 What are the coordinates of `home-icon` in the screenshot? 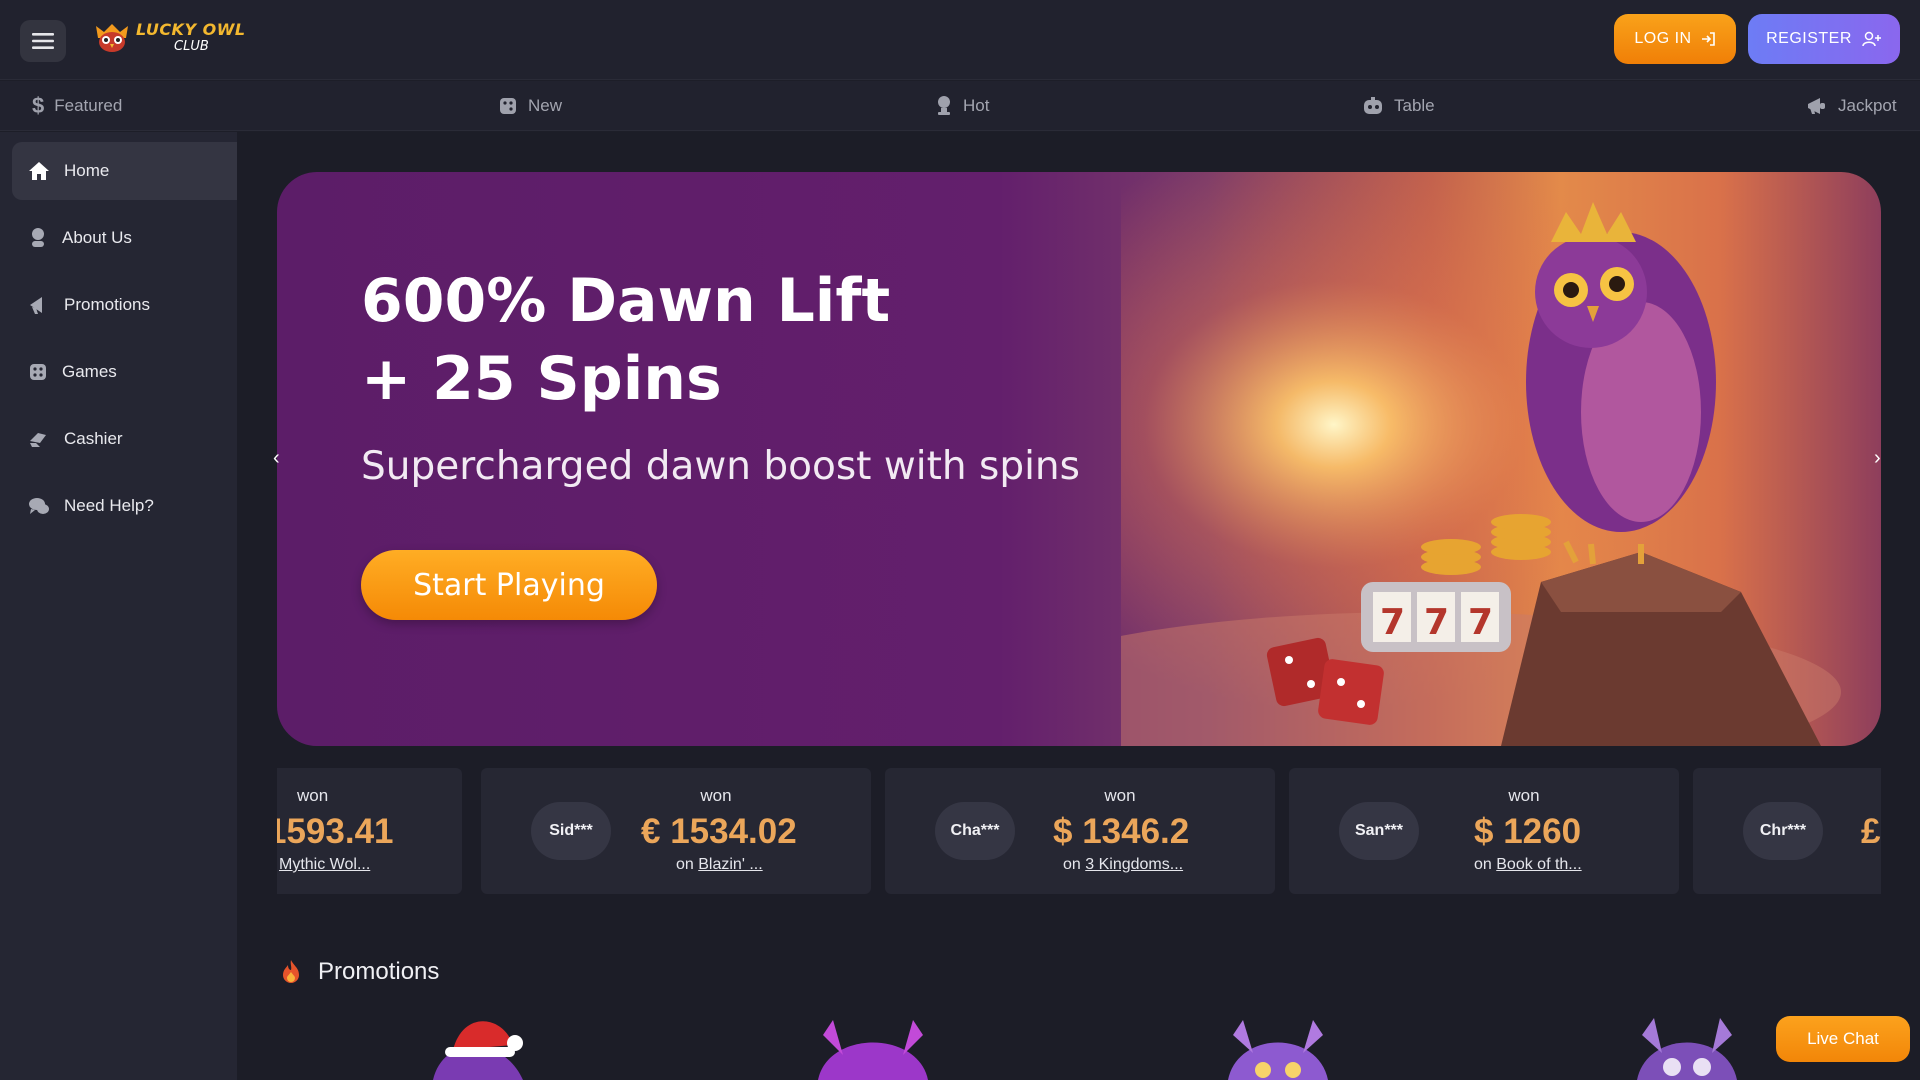 It's located at (39, 171).